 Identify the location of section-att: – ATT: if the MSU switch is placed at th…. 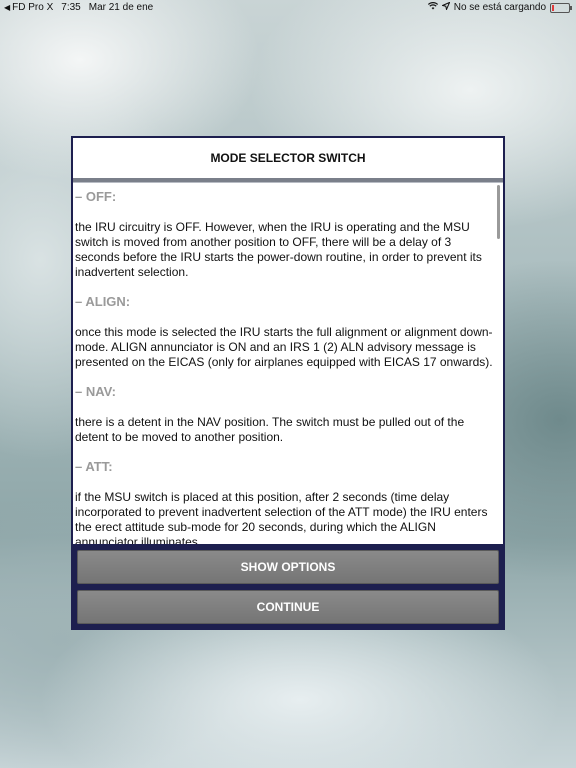
(286, 501).